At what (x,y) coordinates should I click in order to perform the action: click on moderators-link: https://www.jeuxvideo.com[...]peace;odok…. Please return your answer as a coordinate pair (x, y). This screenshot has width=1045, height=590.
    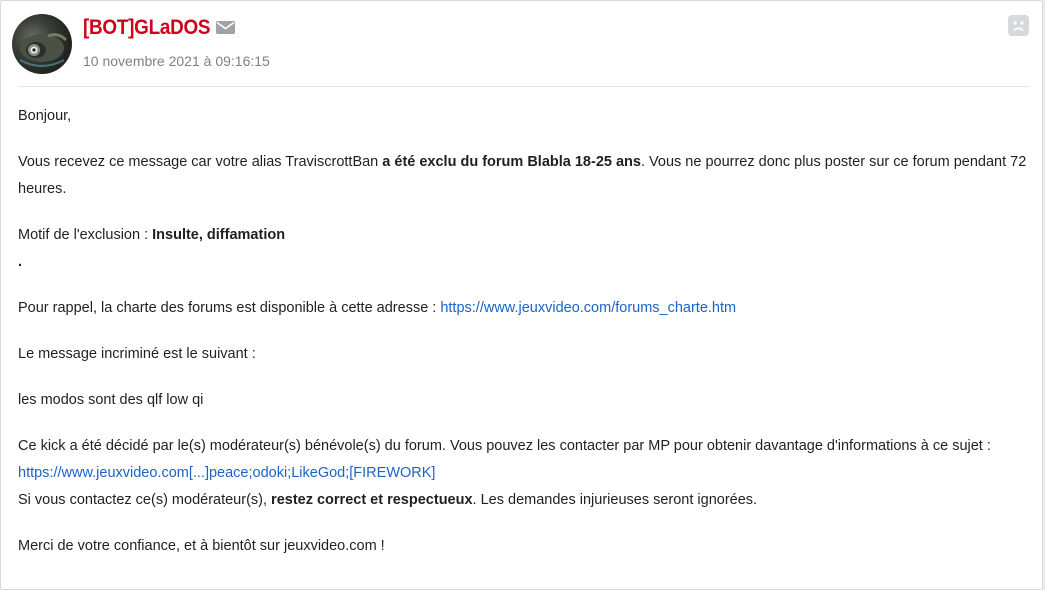
    Looking at the image, I should click on (226, 473).